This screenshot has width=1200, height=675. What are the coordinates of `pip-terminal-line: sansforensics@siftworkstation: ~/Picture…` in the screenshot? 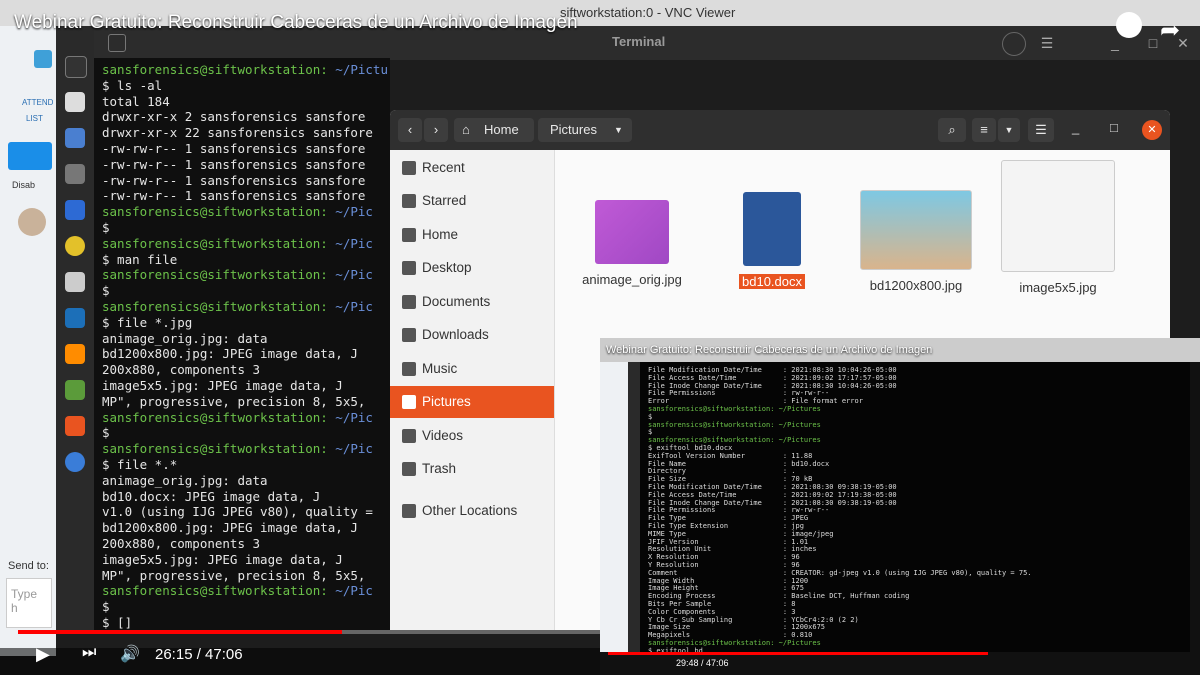 It's located at (734, 424).